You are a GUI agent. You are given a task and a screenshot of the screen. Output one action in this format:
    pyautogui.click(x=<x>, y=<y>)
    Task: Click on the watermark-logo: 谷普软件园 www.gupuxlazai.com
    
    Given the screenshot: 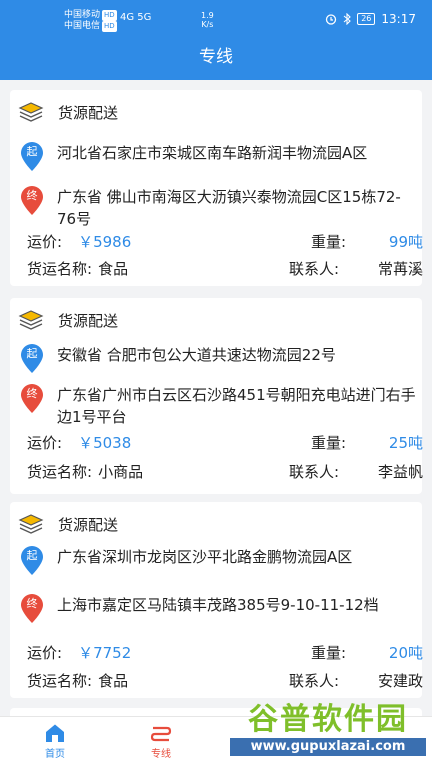 What is the action you would take?
    pyautogui.click(x=328, y=732)
    